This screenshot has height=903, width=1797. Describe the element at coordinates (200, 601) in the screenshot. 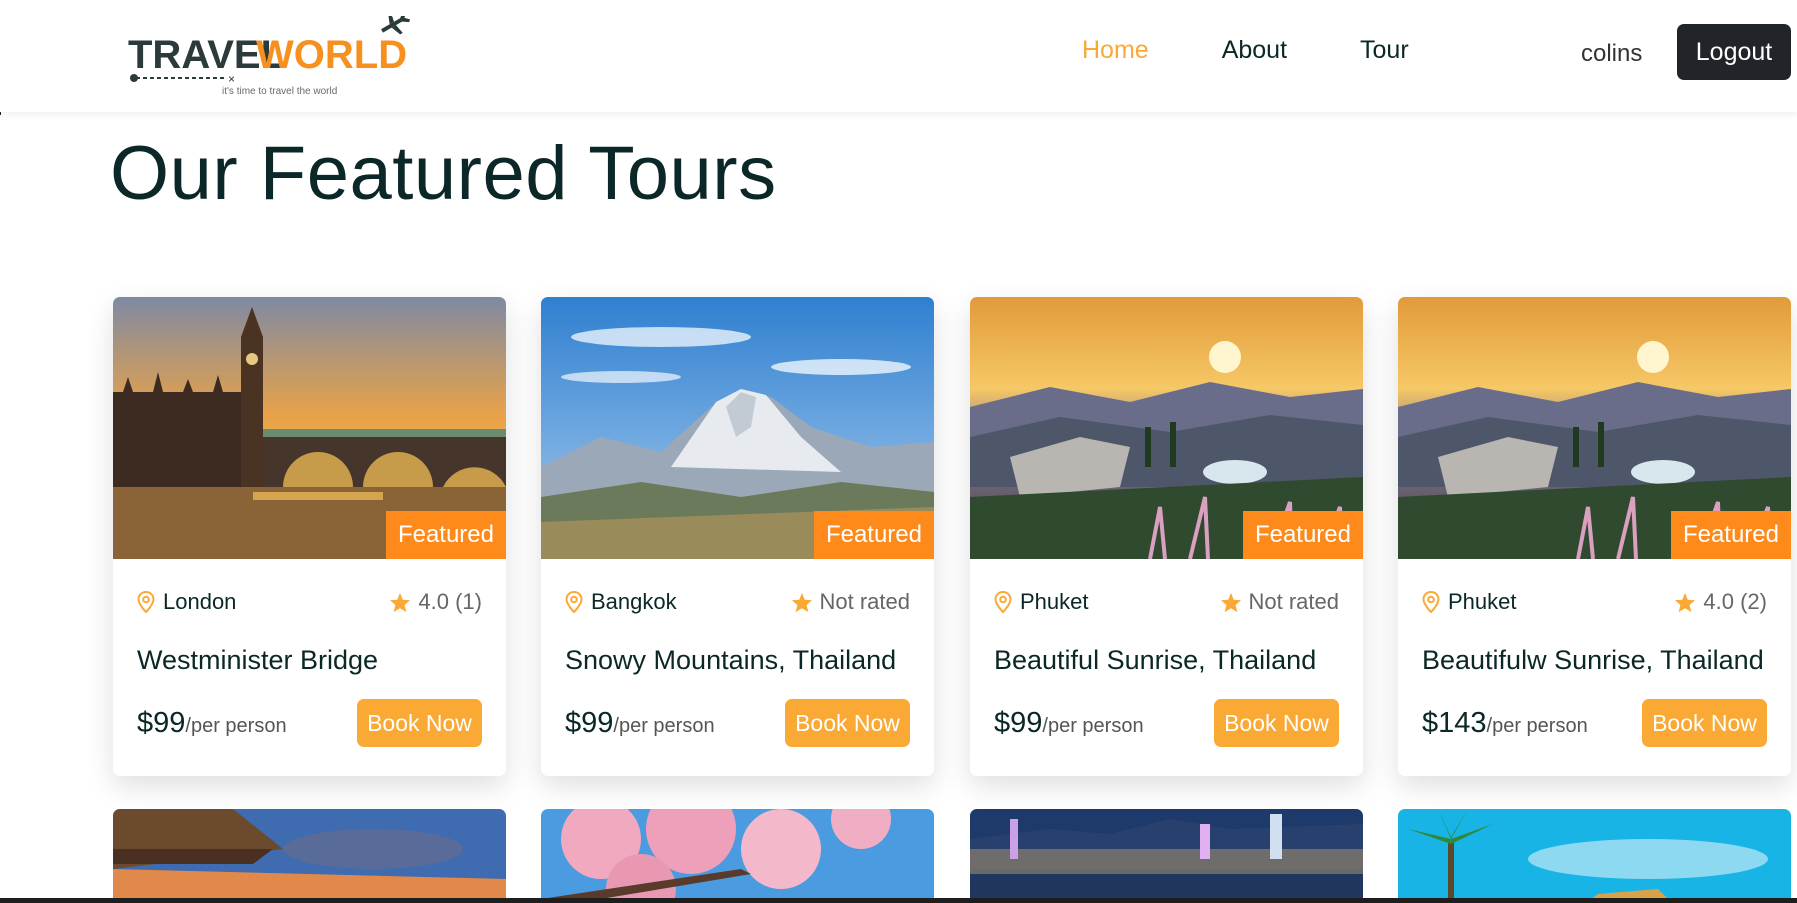

I see `tour-city: London` at that location.